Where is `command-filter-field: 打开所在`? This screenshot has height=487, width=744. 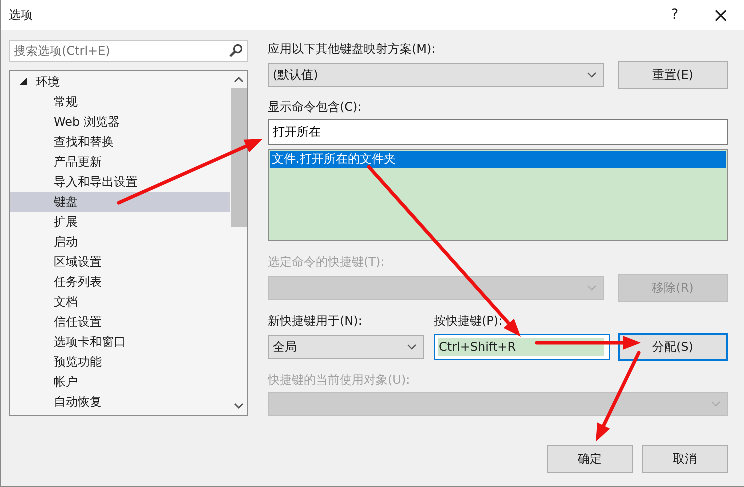
command-filter-field: 打开所在 is located at coordinates (498, 132).